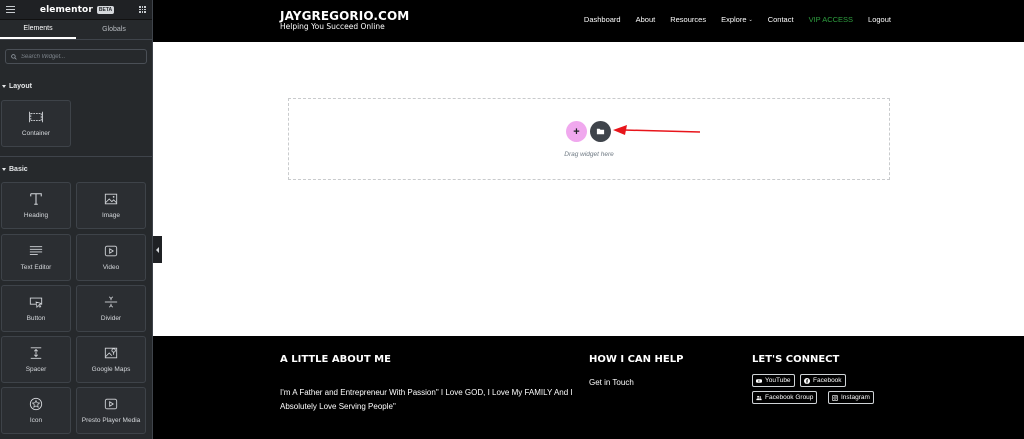 This screenshot has width=1024, height=439. Describe the element at coordinates (36, 318) in the screenshot. I see `widget-label: Button` at that location.